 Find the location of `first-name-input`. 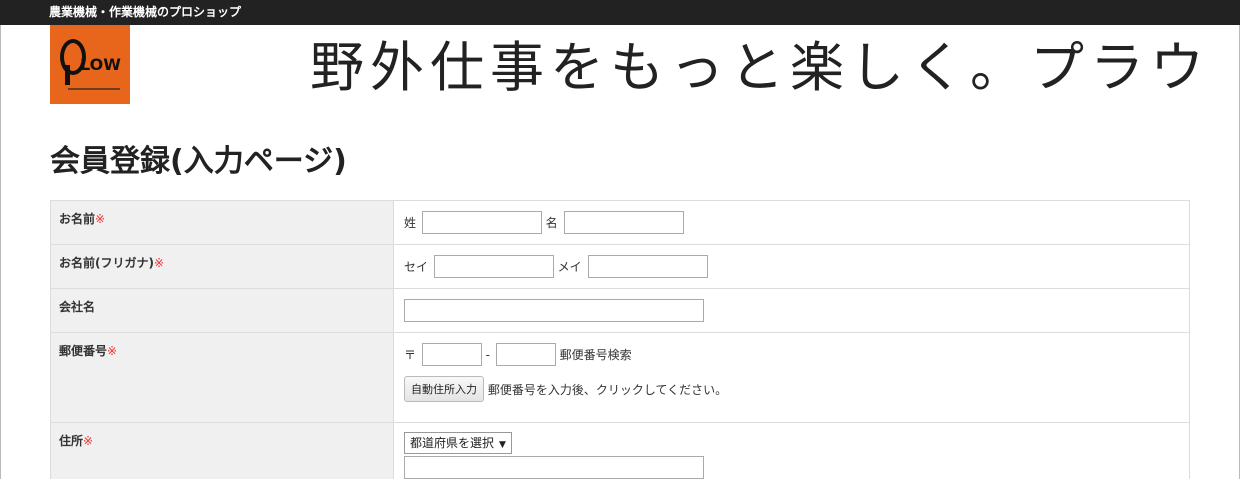

first-name-input is located at coordinates (623, 222).